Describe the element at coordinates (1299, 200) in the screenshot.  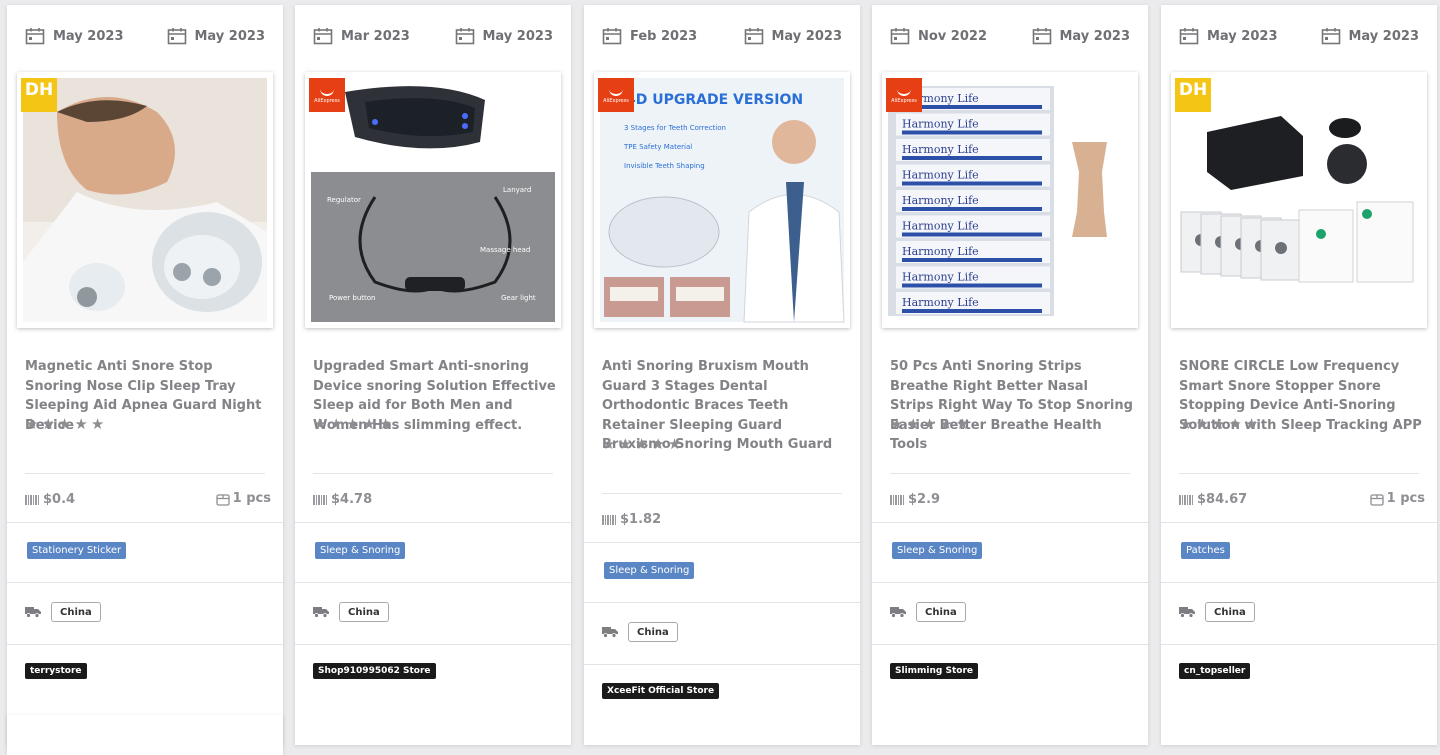
I see `snore-circle-device-image: DH` at that location.